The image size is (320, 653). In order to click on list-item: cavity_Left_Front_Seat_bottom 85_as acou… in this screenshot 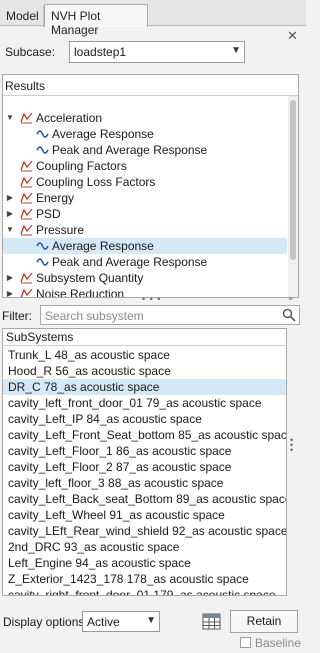, I will do `click(144, 435)`.